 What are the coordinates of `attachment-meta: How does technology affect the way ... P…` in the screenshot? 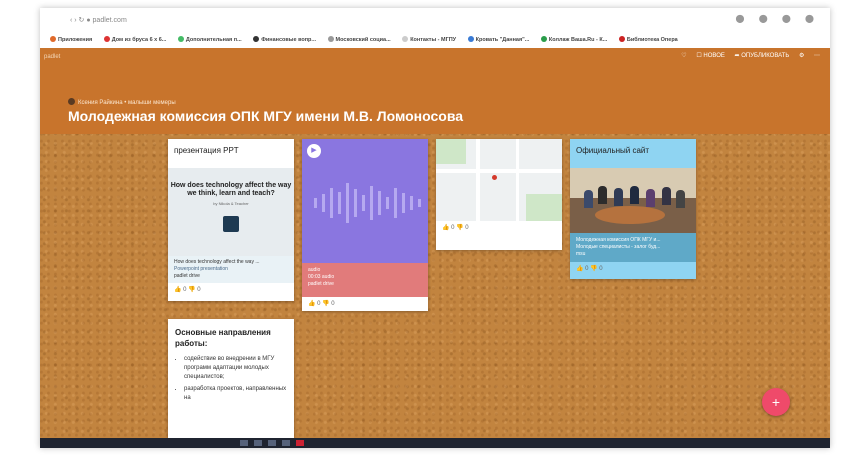 It's located at (231, 269).